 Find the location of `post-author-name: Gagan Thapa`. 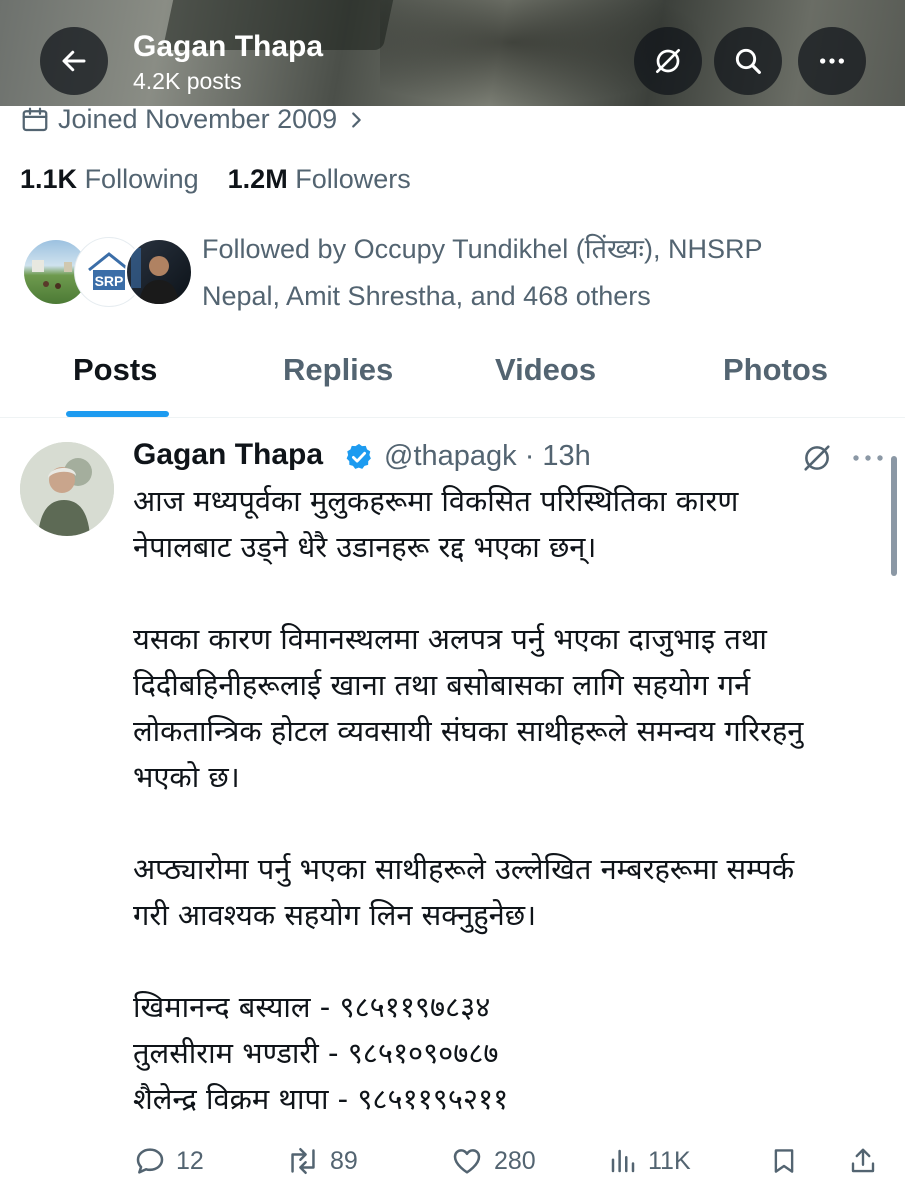

post-author-name: Gagan Thapa is located at coordinates (228, 455).